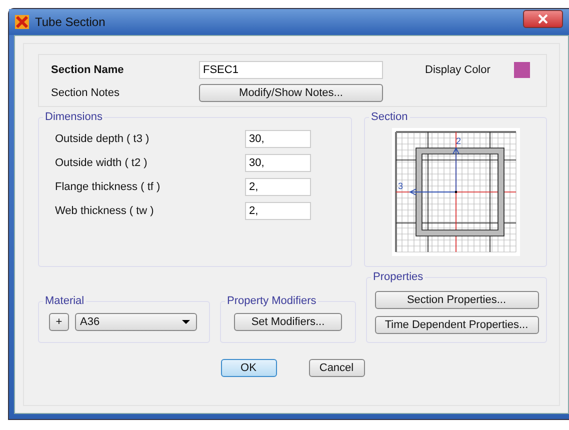 The image size is (569, 430). Describe the element at coordinates (101, 163) in the screenshot. I see `field-label: Outside width ( t2 )` at that location.